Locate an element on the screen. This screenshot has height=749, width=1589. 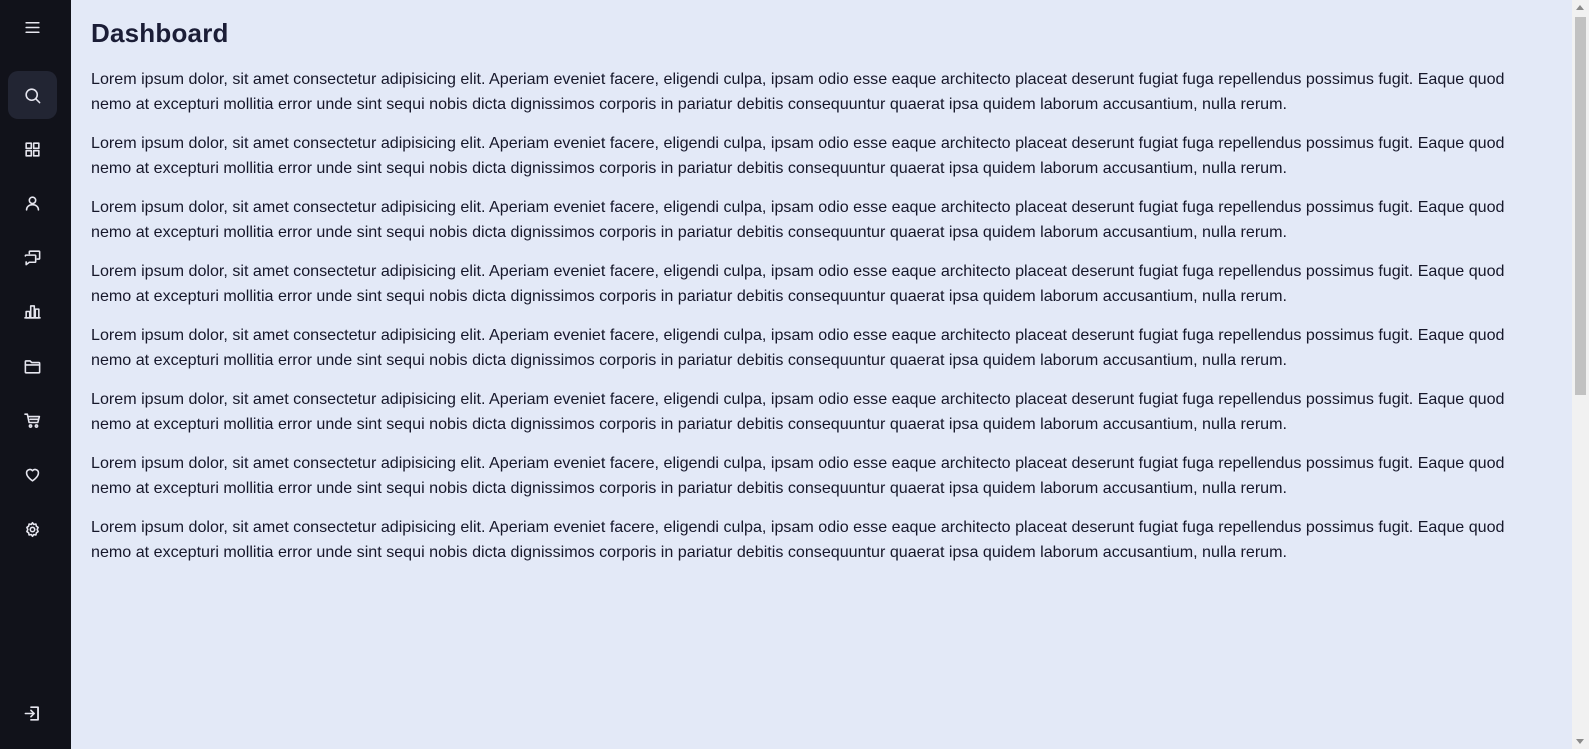
sidebar-item-favorites is located at coordinates (32, 474).